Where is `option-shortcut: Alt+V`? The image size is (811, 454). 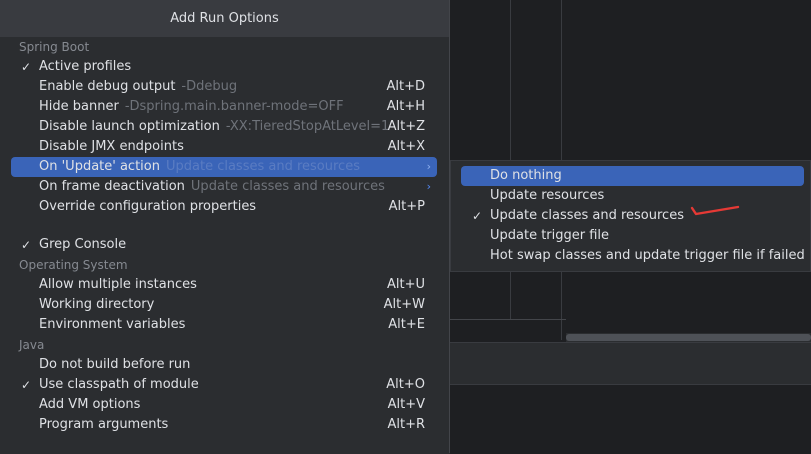 option-shortcut: Alt+V is located at coordinates (406, 404).